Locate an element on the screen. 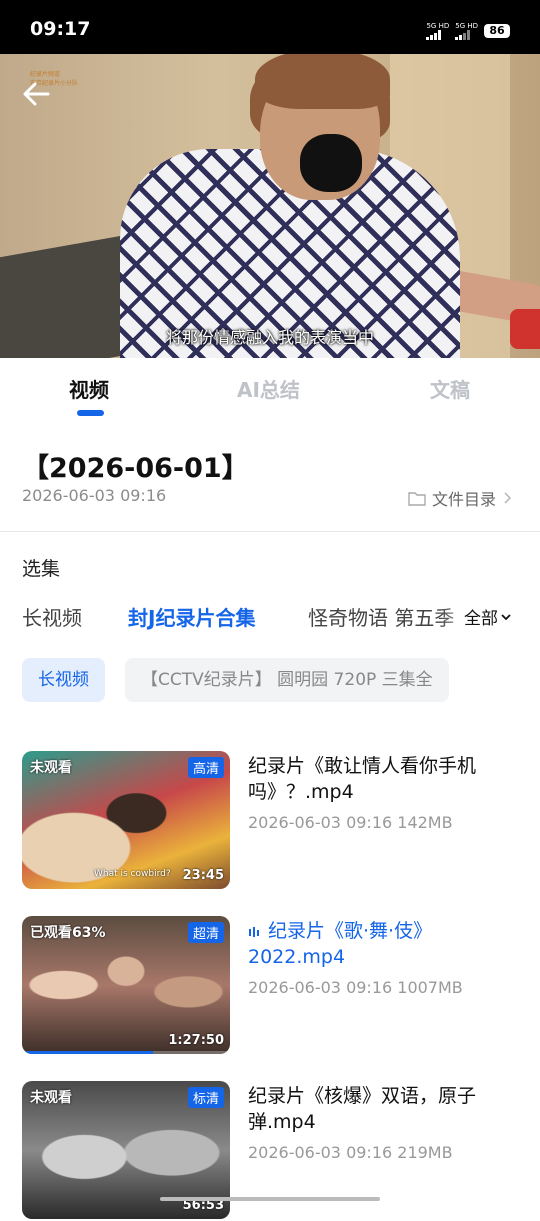 This screenshot has height=1221, width=540. tab-ai-summary: AI总结 is located at coordinates (268, 388).